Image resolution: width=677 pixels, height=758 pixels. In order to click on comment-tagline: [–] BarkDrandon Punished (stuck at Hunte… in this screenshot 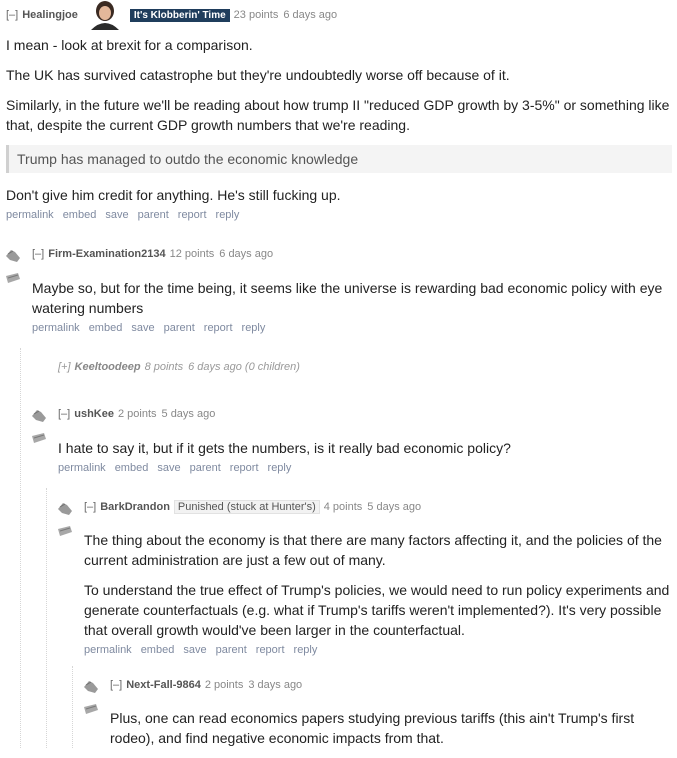, I will do `click(379, 507)`.